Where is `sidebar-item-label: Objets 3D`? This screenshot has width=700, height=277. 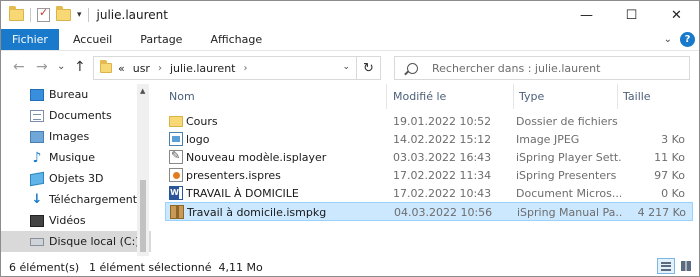 sidebar-item-label: Objets 3D is located at coordinates (76, 178).